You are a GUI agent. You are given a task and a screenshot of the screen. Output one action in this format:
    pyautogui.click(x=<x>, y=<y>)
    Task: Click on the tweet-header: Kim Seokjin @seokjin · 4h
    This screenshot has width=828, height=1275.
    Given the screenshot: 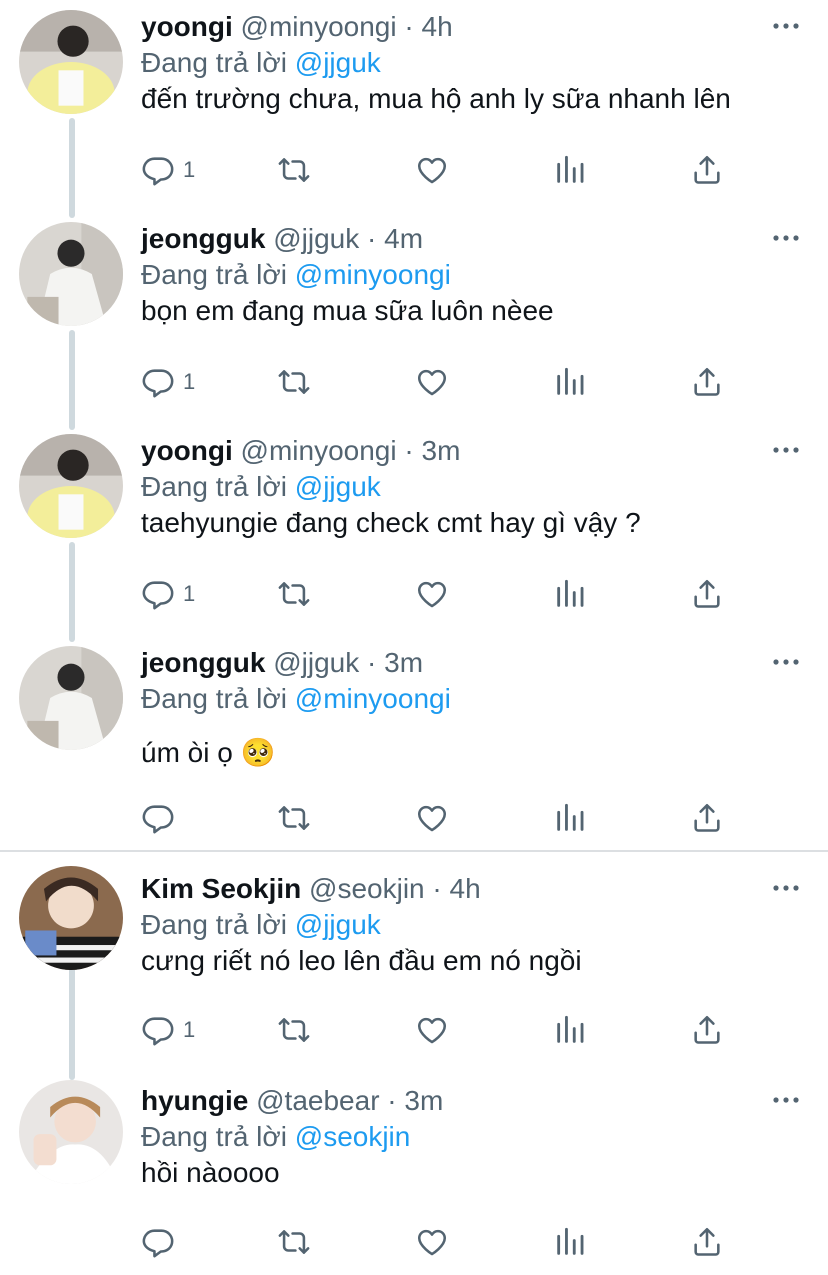 What is the action you would take?
    pyautogui.click(x=311, y=889)
    